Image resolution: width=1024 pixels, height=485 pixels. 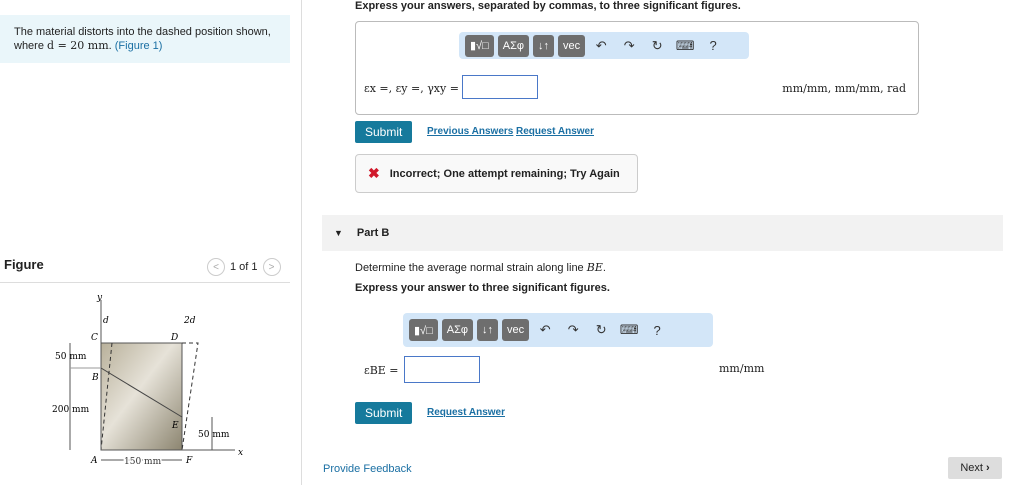 What do you see at coordinates (24, 264) in the screenshot?
I see `figure-title: Figure` at bounding box center [24, 264].